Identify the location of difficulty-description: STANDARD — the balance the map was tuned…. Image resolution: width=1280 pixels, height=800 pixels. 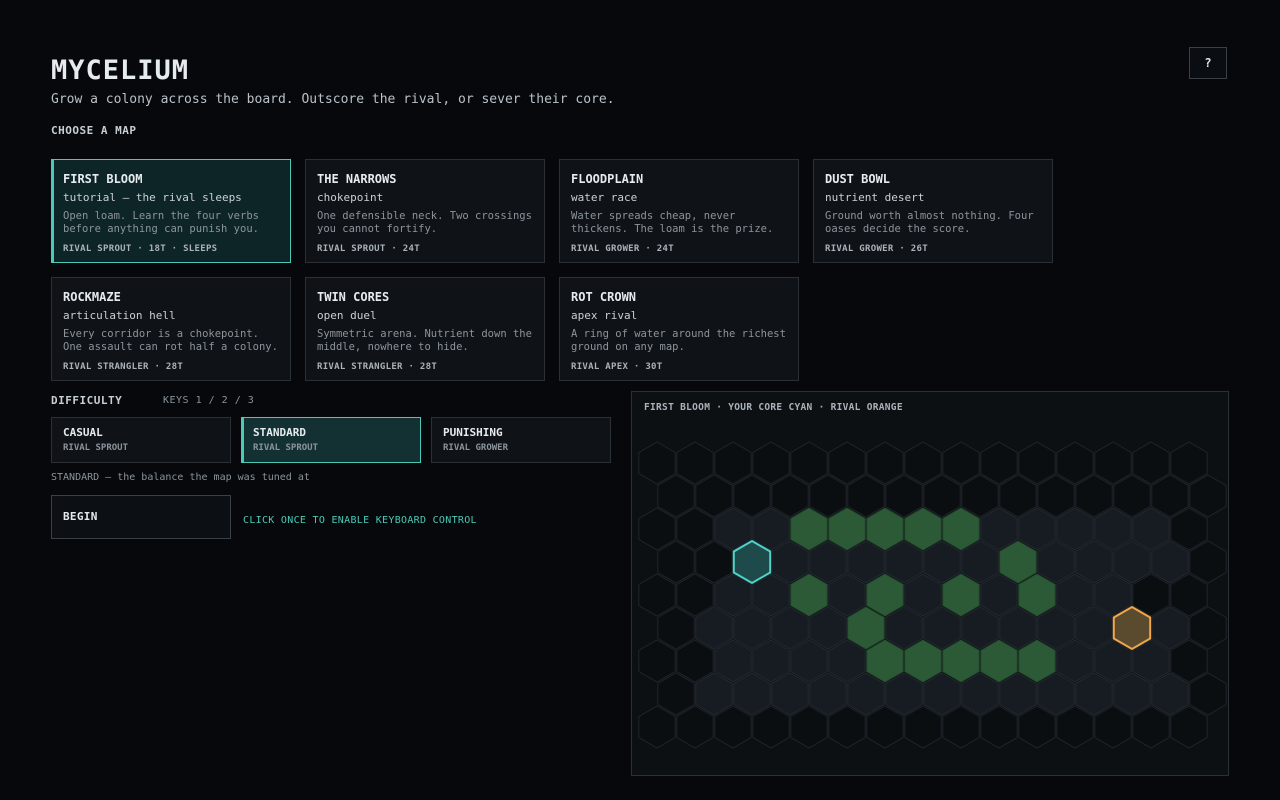
(180, 477).